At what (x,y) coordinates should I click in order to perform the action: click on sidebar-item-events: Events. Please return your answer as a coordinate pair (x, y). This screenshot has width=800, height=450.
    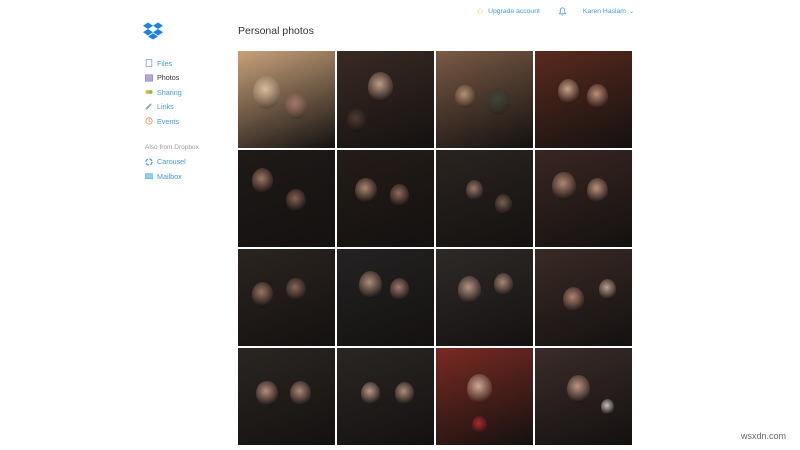
    Looking at the image, I should click on (195, 121).